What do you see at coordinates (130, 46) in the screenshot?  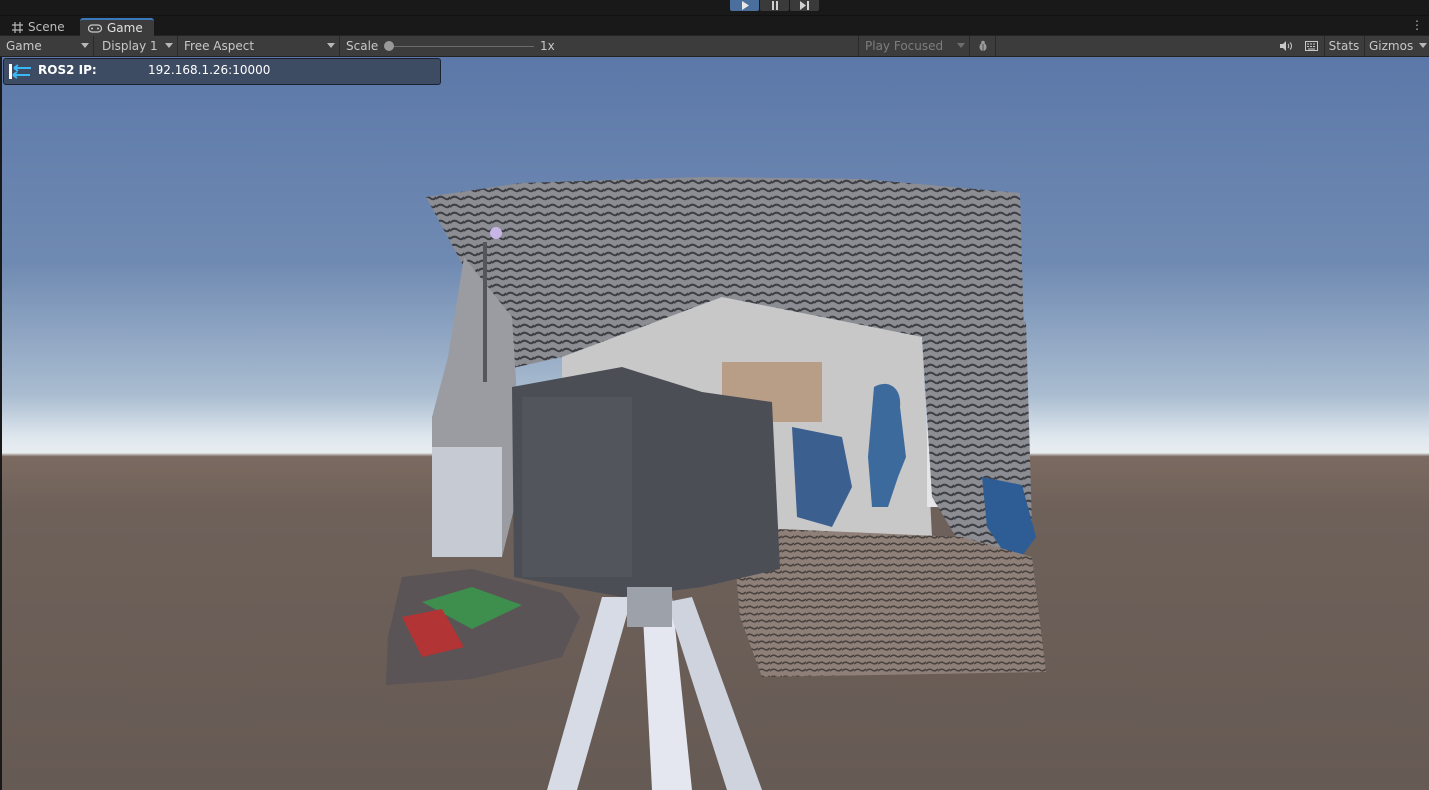 I see `display-label: Display 1` at bounding box center [130, 46].